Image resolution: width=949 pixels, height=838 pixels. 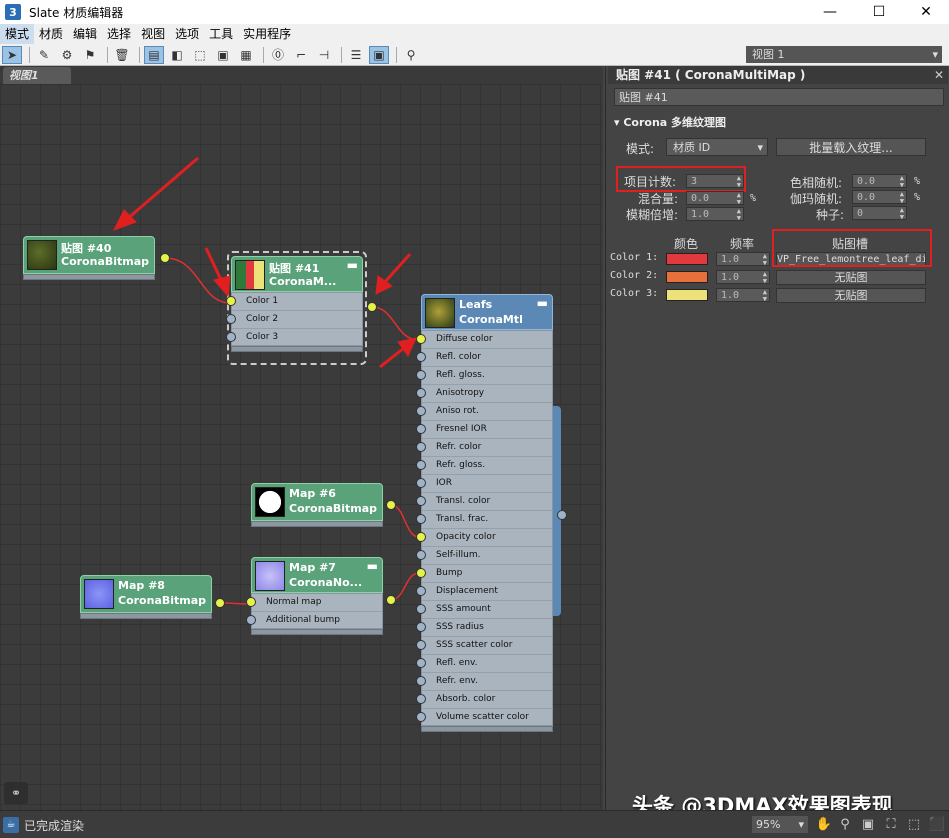 What do you see at coordinates (652, 215) in the screenshot?
I see `blur-label: 模糊倍增:` at bounding box center [652, 215].